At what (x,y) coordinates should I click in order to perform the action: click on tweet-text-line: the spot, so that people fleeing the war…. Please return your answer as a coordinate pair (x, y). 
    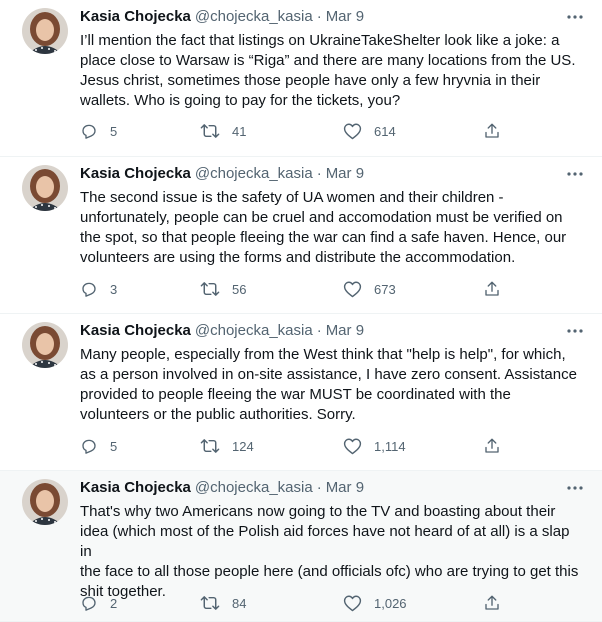
    Looking at the image, I should click on (323, 237).